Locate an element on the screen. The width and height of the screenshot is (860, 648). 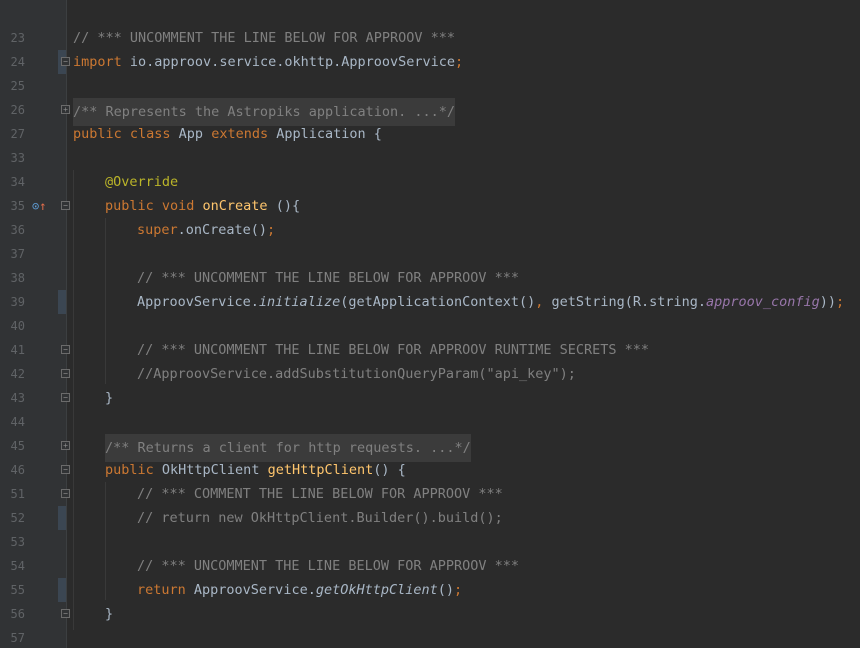
import-keyword: import is located at coordinates (97, 62).